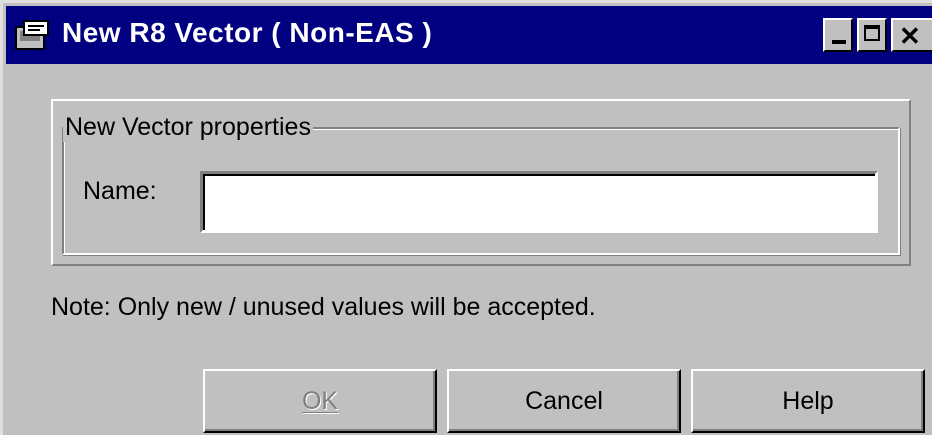 Image resolution: width=932 pixels, height=435 pixels. What do you see at coordinates (188, 127) in the screenshot?
I see `groupbox-legend: New Vector properties` at bounding box center [188, 127].